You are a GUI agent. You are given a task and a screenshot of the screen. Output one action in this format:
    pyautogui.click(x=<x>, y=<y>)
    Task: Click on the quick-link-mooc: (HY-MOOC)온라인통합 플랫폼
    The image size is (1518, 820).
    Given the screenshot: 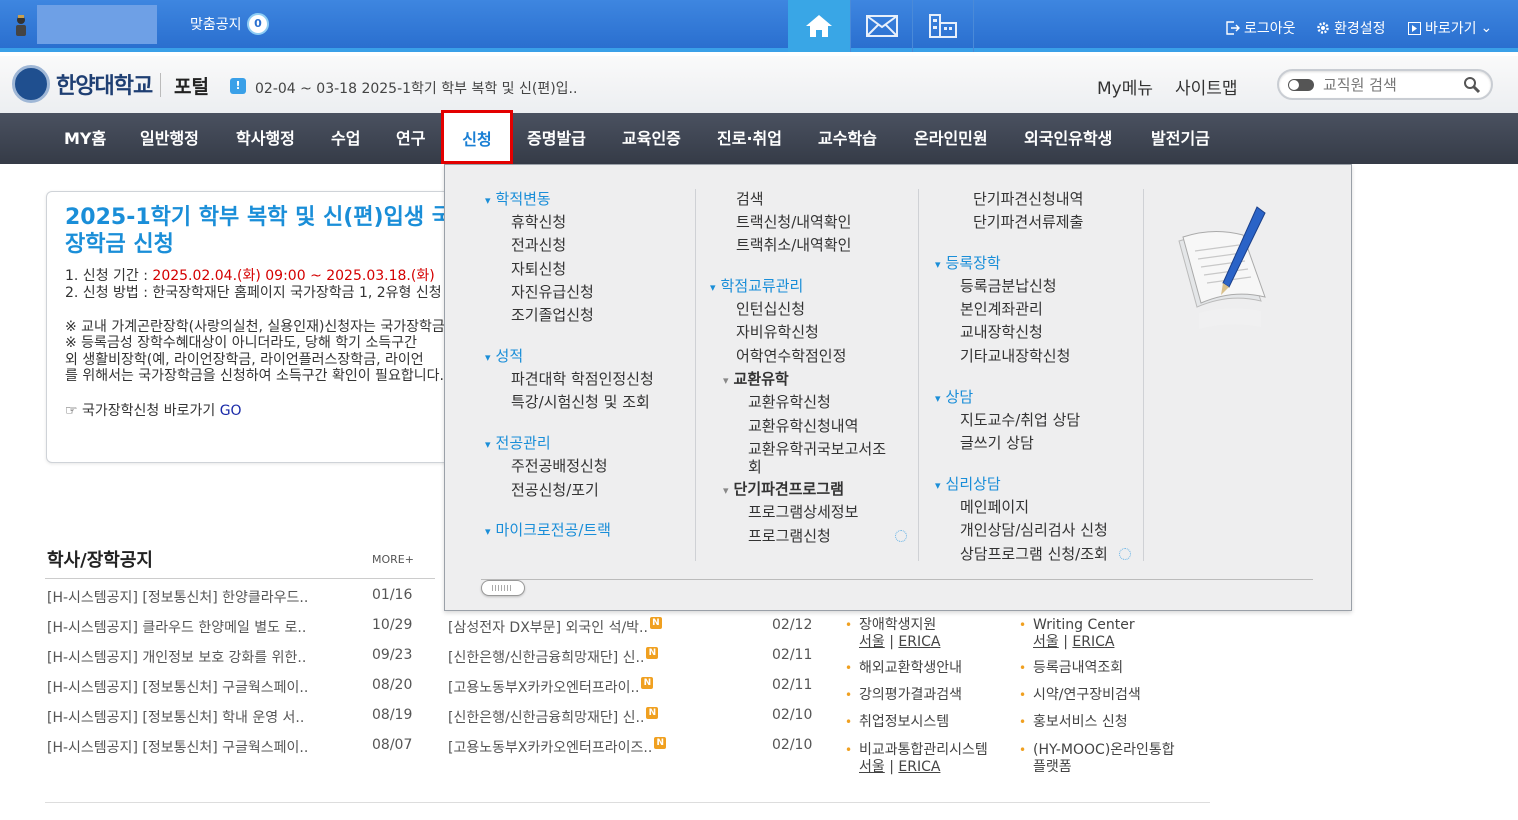 What is the action you would take?
    pyautogui.click(x=1097, y=759)
    